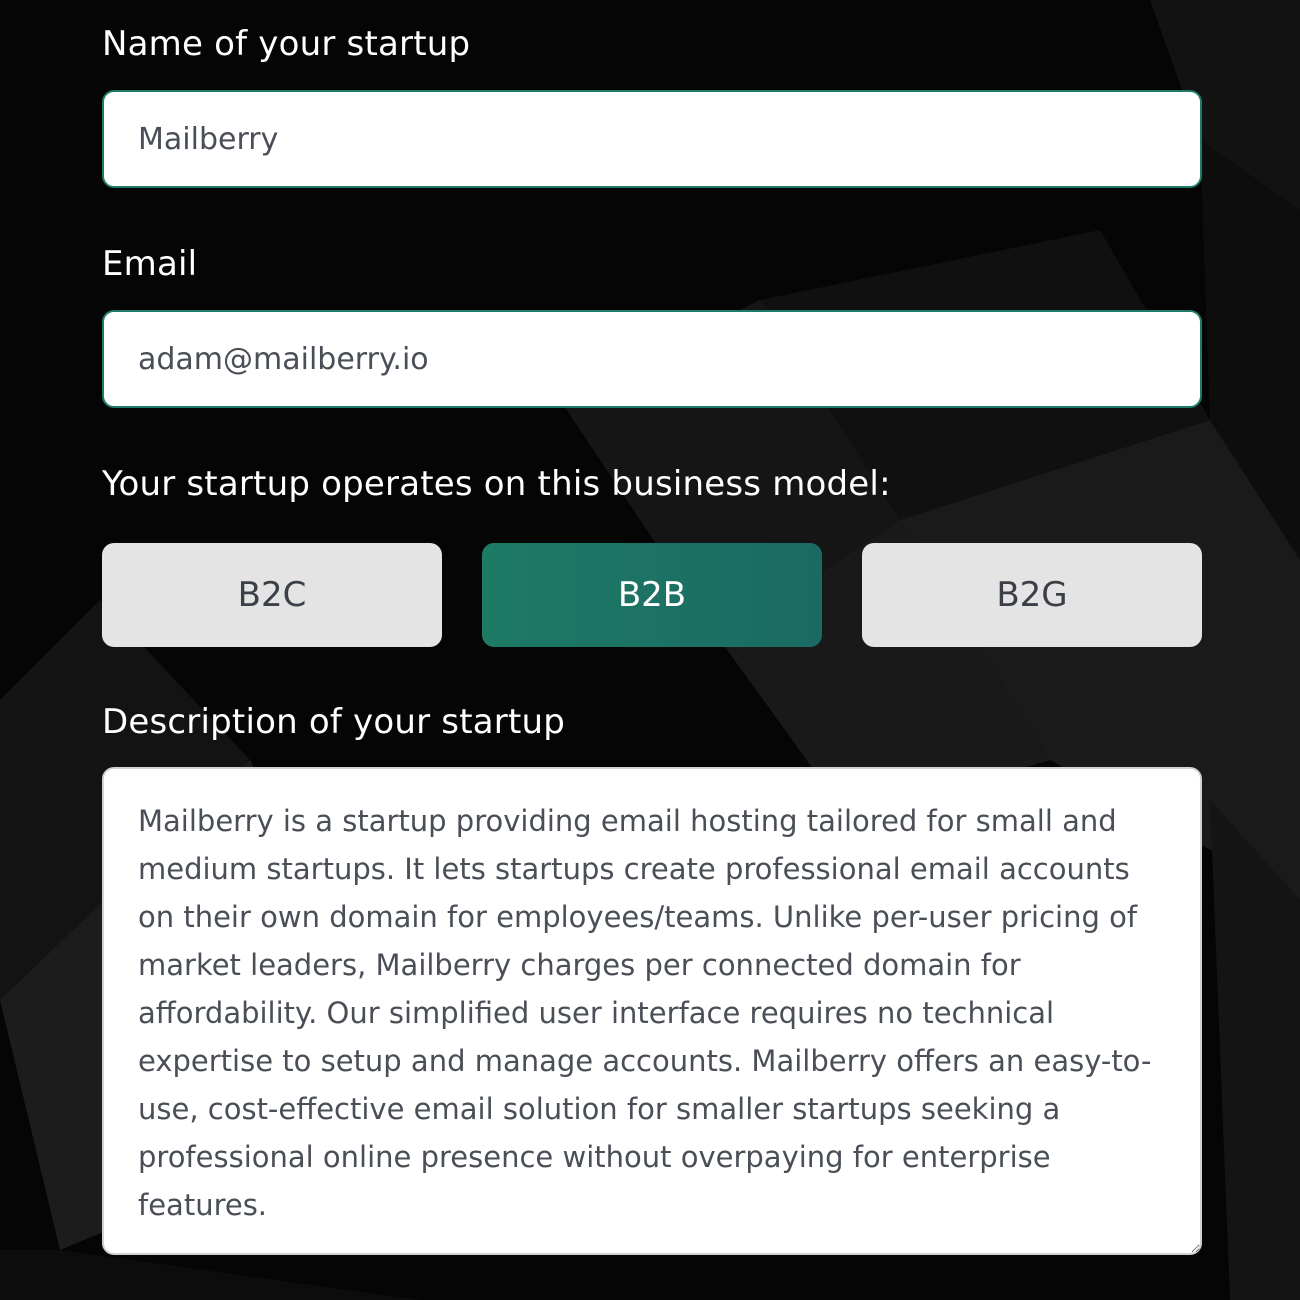 Image resolution: width=1300 pixels, height=1300 pixels. I want to click on business-model-option-b2b: B2B, so click(652, 595).